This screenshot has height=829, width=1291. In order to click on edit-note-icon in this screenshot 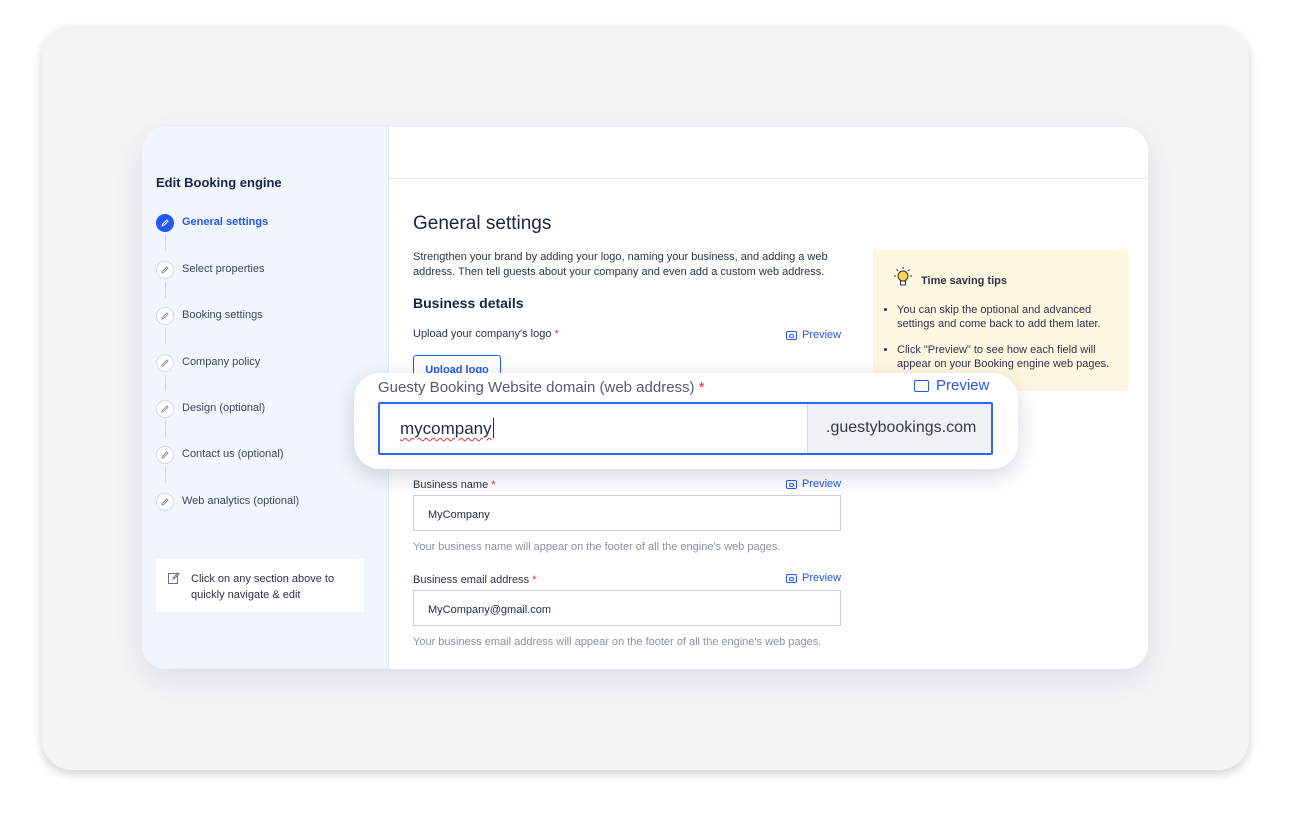, I will do `click(174, 578)`.